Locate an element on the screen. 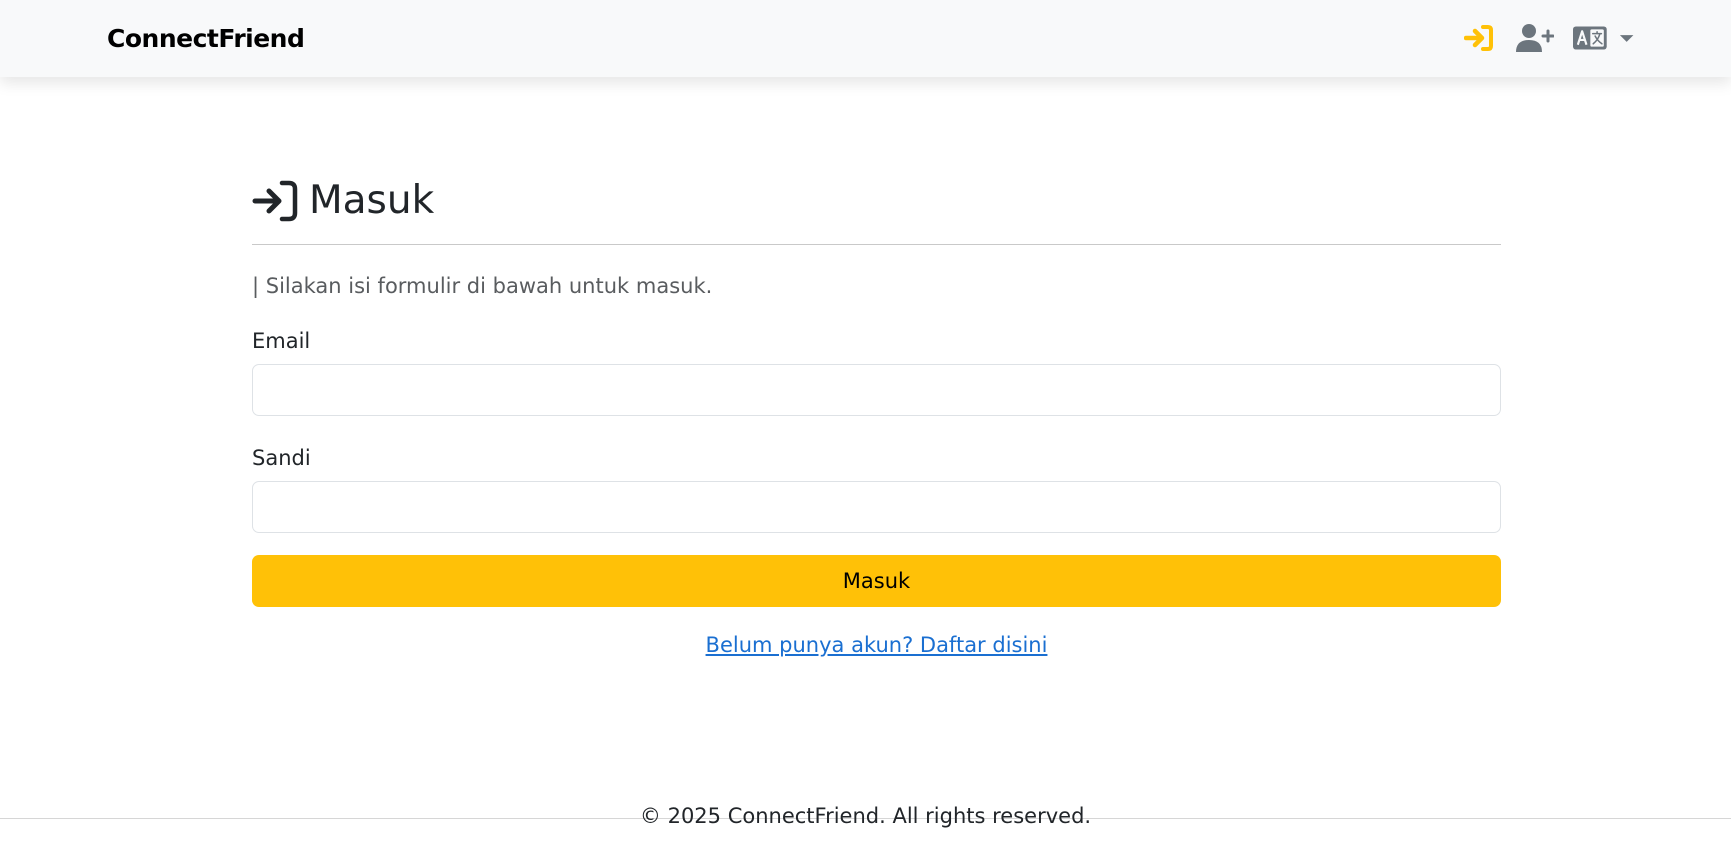  navbar-actions is located at coordinates (1549, 38).